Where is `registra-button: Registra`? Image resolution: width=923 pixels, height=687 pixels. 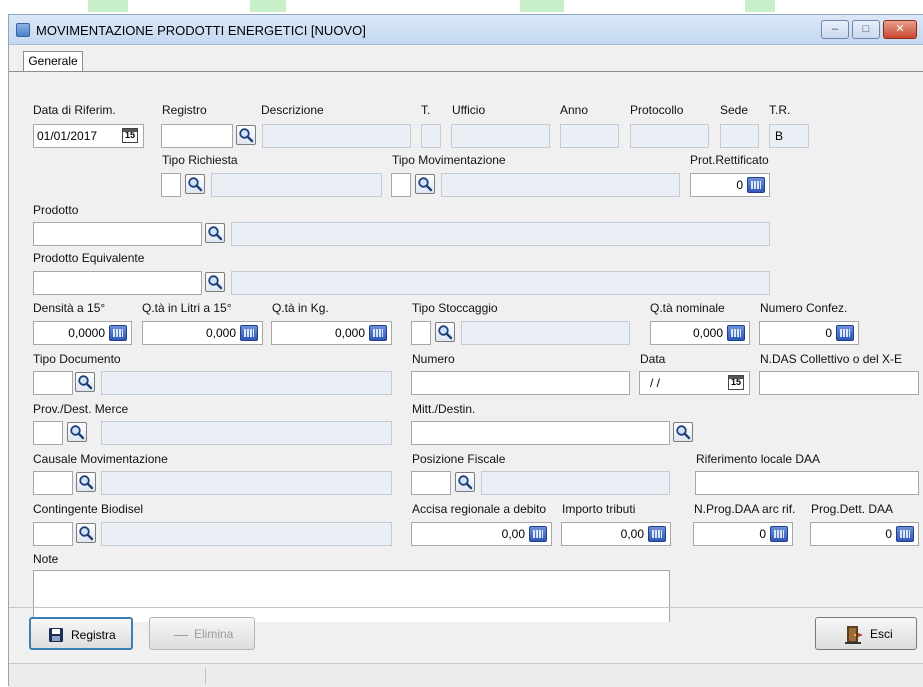
registra-button: Registra is located at coordinates (81, 633).